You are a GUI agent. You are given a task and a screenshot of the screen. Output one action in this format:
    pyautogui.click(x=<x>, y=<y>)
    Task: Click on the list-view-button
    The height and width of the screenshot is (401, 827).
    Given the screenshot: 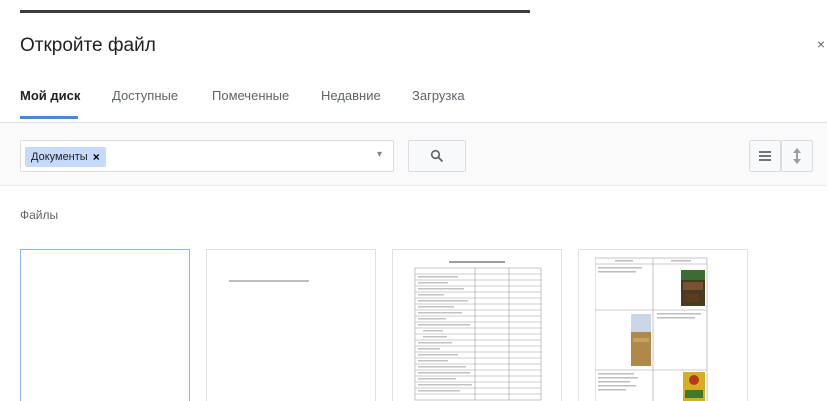 What is the action you would take?
    pyautogui.click(x=765, y=156)
    